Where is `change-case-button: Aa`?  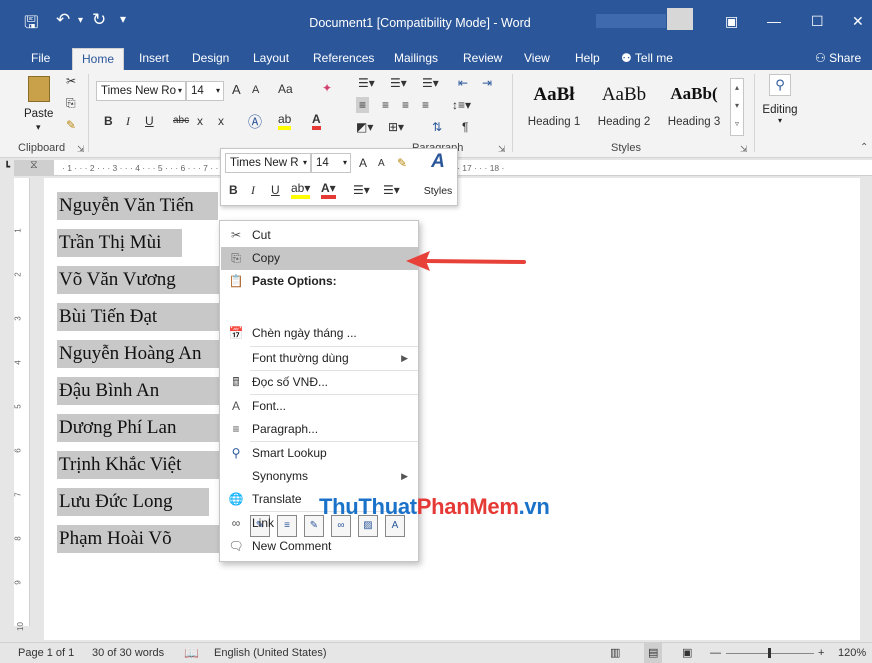 change-case-button: Aa is located at coordinates (285, 89).